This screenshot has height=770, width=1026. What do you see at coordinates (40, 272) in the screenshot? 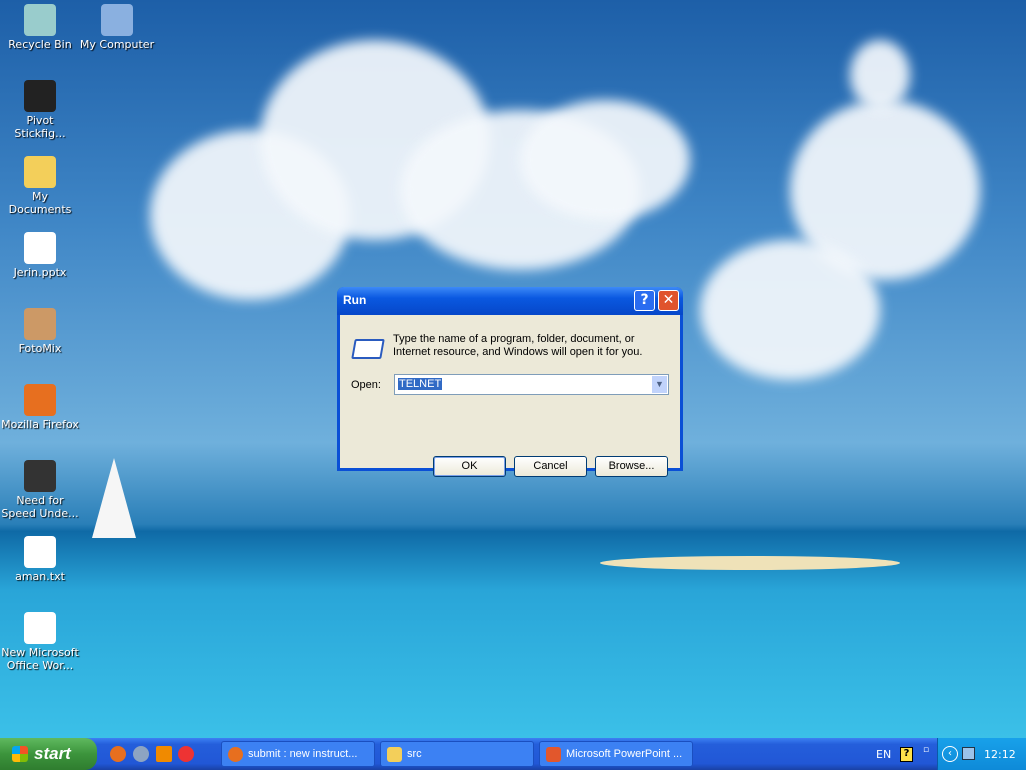
I see `desktop-icon-label: Jerin.pptx` at bounding box center [40, 272].